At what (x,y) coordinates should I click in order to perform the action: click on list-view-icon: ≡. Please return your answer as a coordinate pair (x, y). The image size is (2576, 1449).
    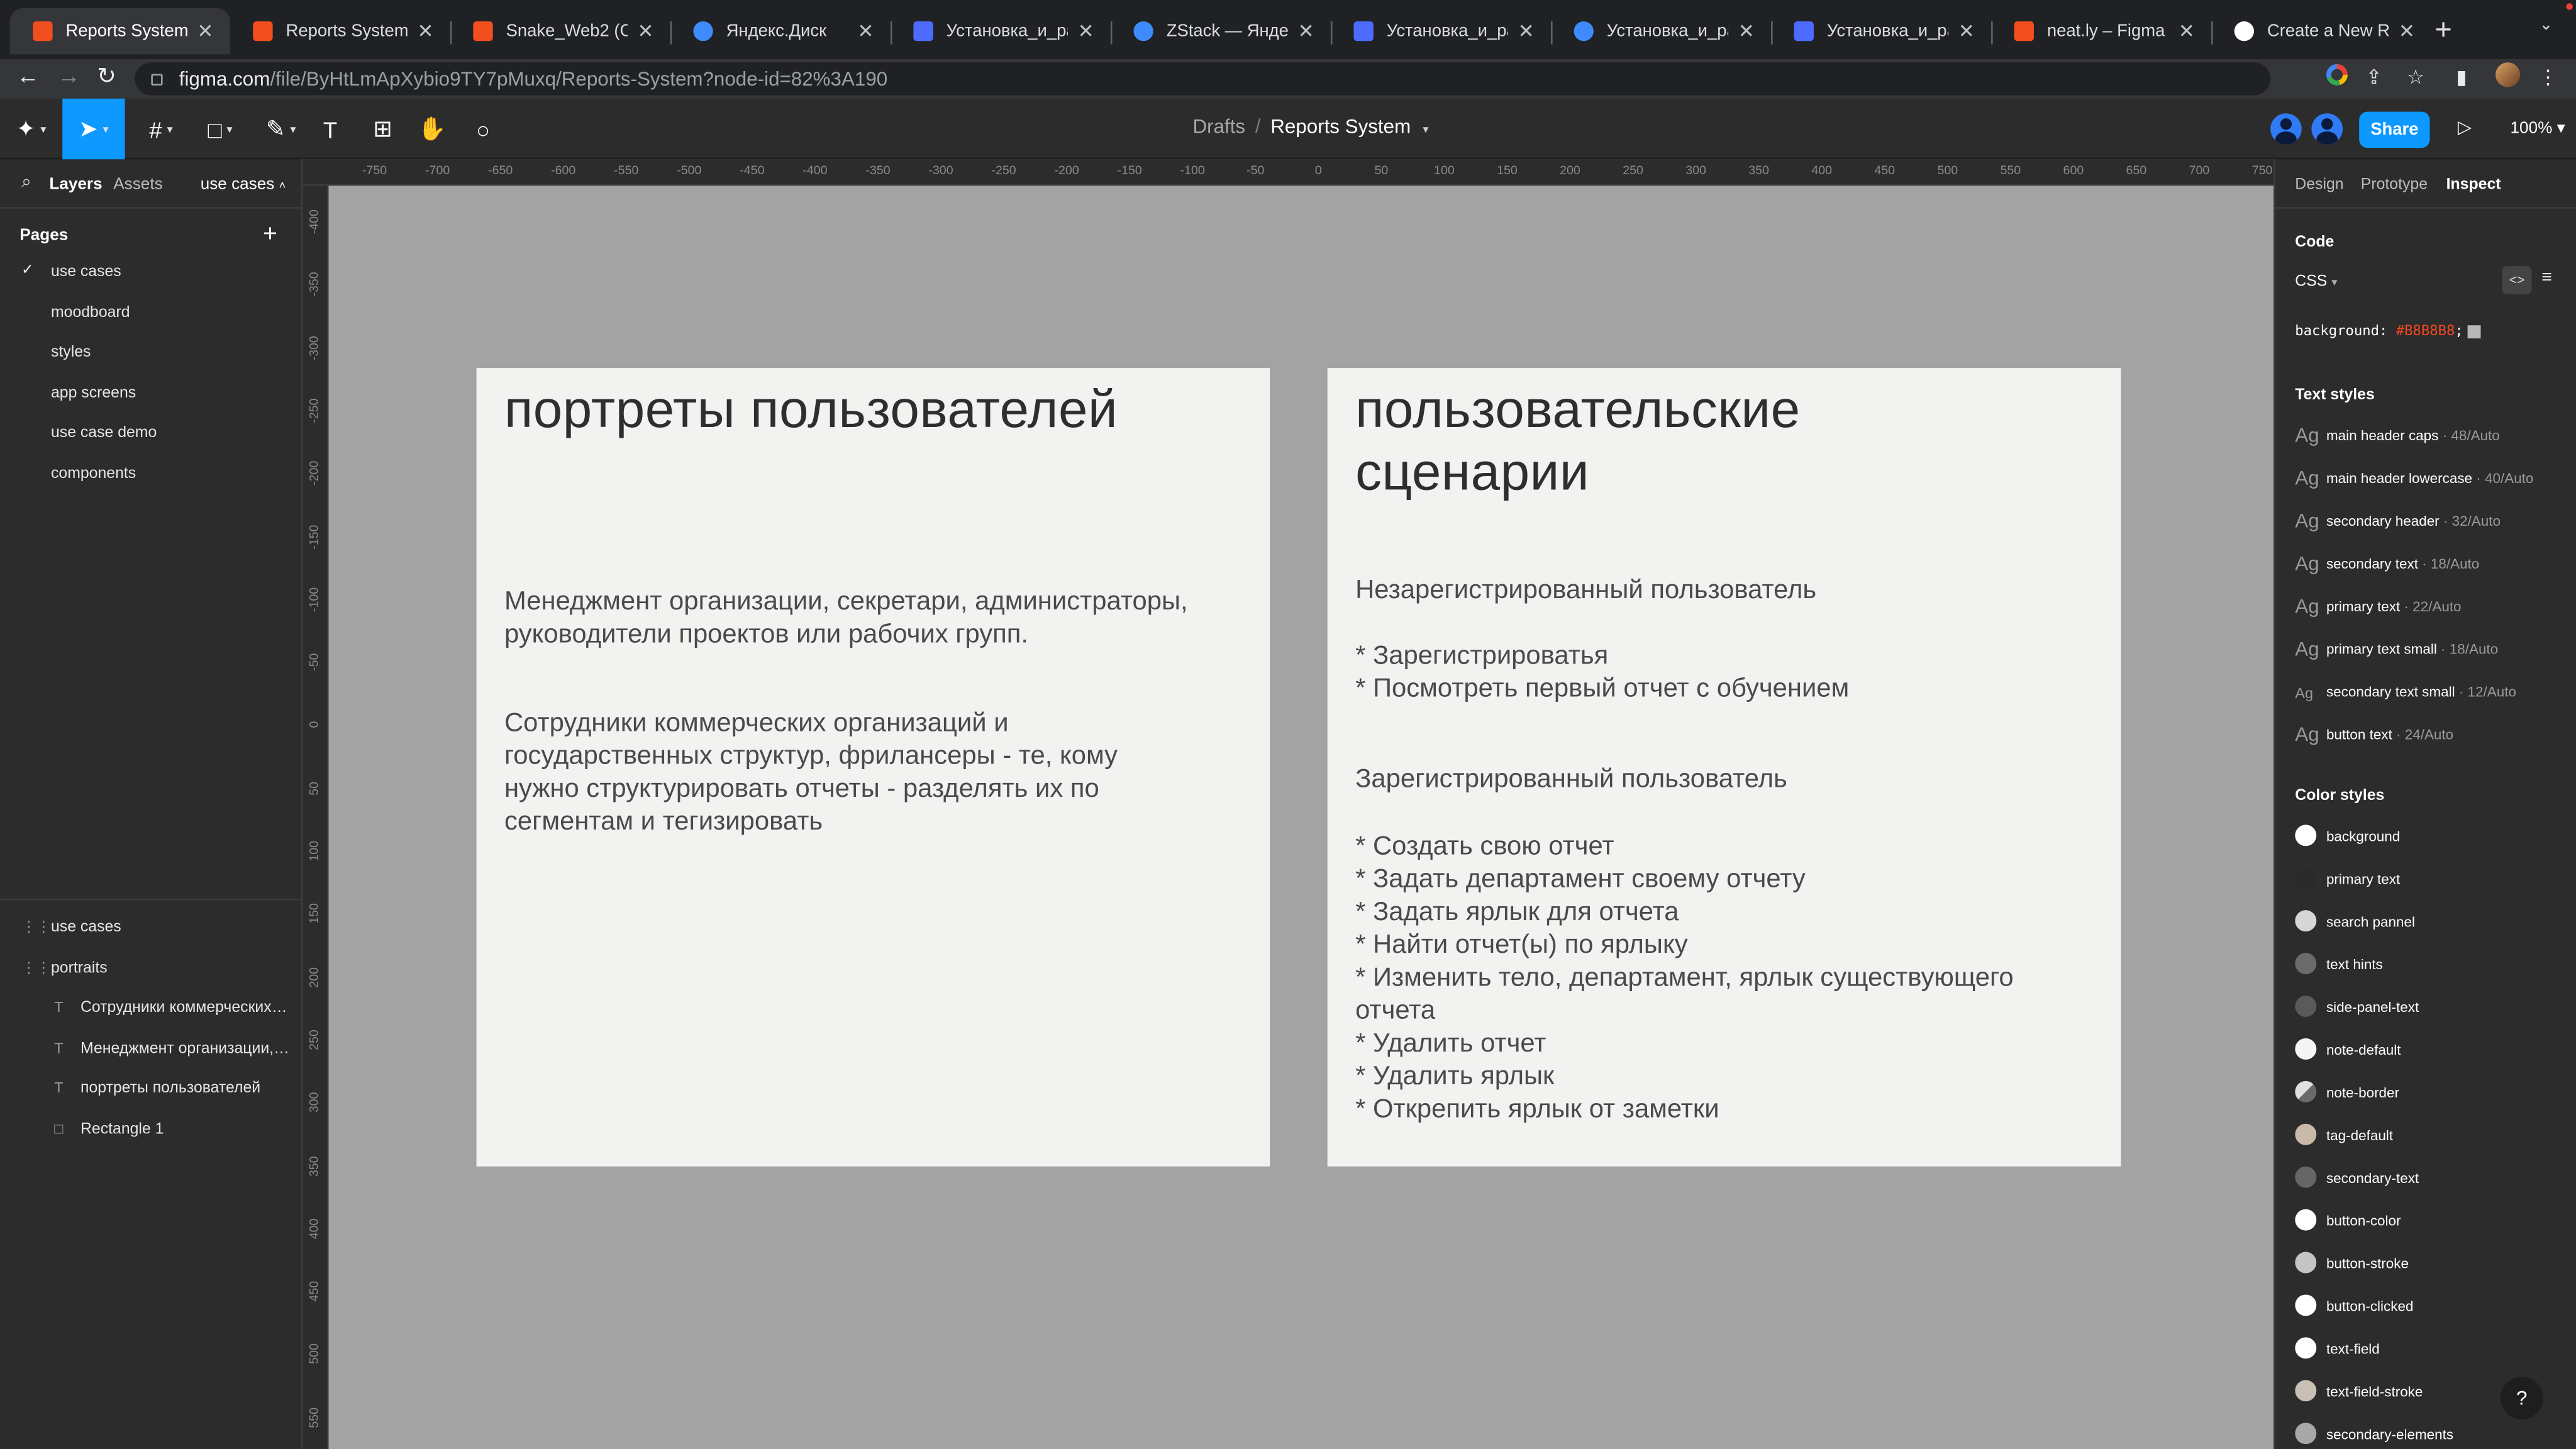
    Looking at the image, I should click on (2546, 277).